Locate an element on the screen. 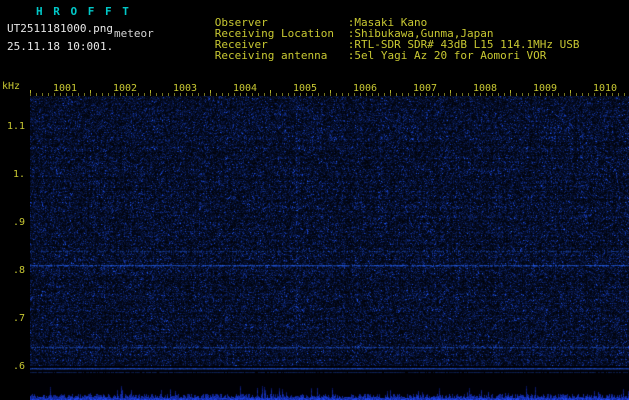 This screenshot has height=400, width=629. freq-tick-0p9: .9 is located at coordinates (18, 222).